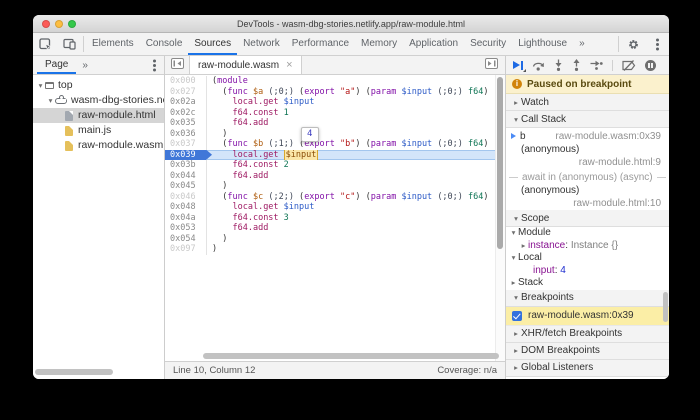  I want to click on gutter-address: 0x037, so click(186, 144).